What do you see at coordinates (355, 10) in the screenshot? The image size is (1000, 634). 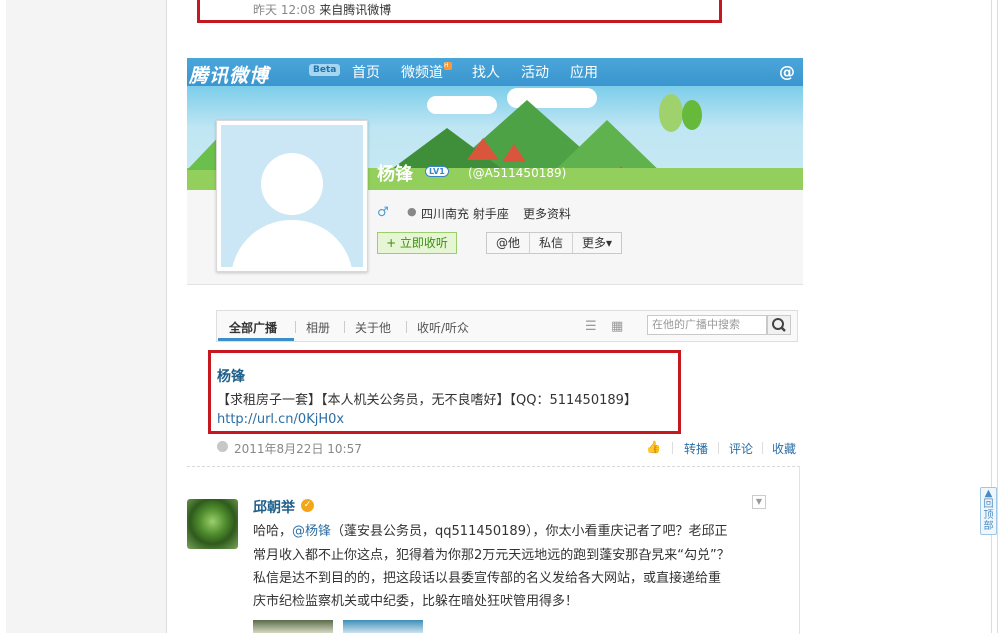 I see `top-post-source: 来自腾讯微博` at bounding box center [355, 10].